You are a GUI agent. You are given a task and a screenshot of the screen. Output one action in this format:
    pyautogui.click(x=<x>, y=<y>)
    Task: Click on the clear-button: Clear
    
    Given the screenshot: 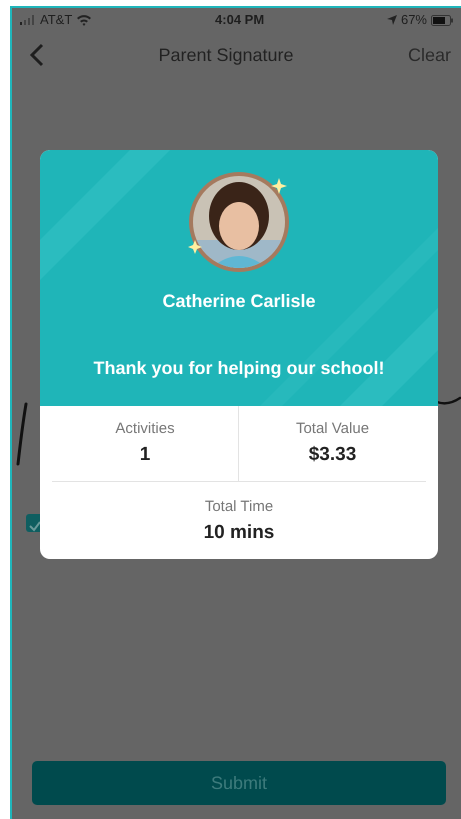 What is the action you would take?
    pyautogui.click(x=429, y=55)
    